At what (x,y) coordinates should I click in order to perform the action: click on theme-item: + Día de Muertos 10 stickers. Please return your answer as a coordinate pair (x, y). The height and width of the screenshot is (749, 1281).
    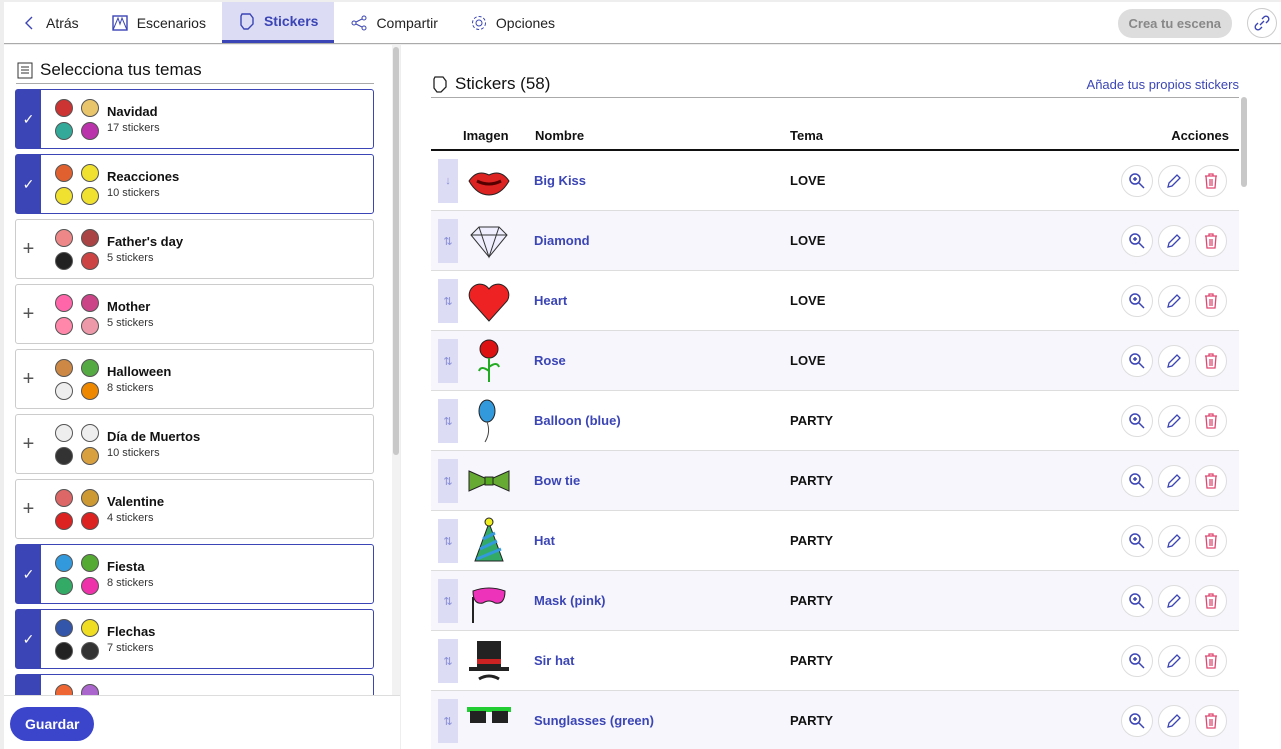
    Looking at the image, I should click on (194, 444).